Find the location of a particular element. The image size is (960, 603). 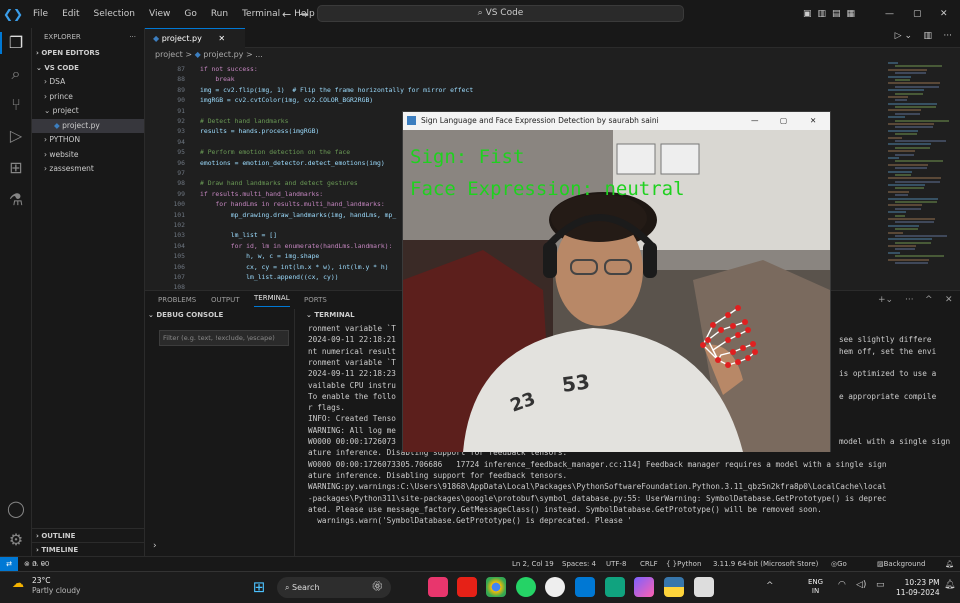

search-highlight-icon: 🌼︎ is located at coordinates (377, 587).